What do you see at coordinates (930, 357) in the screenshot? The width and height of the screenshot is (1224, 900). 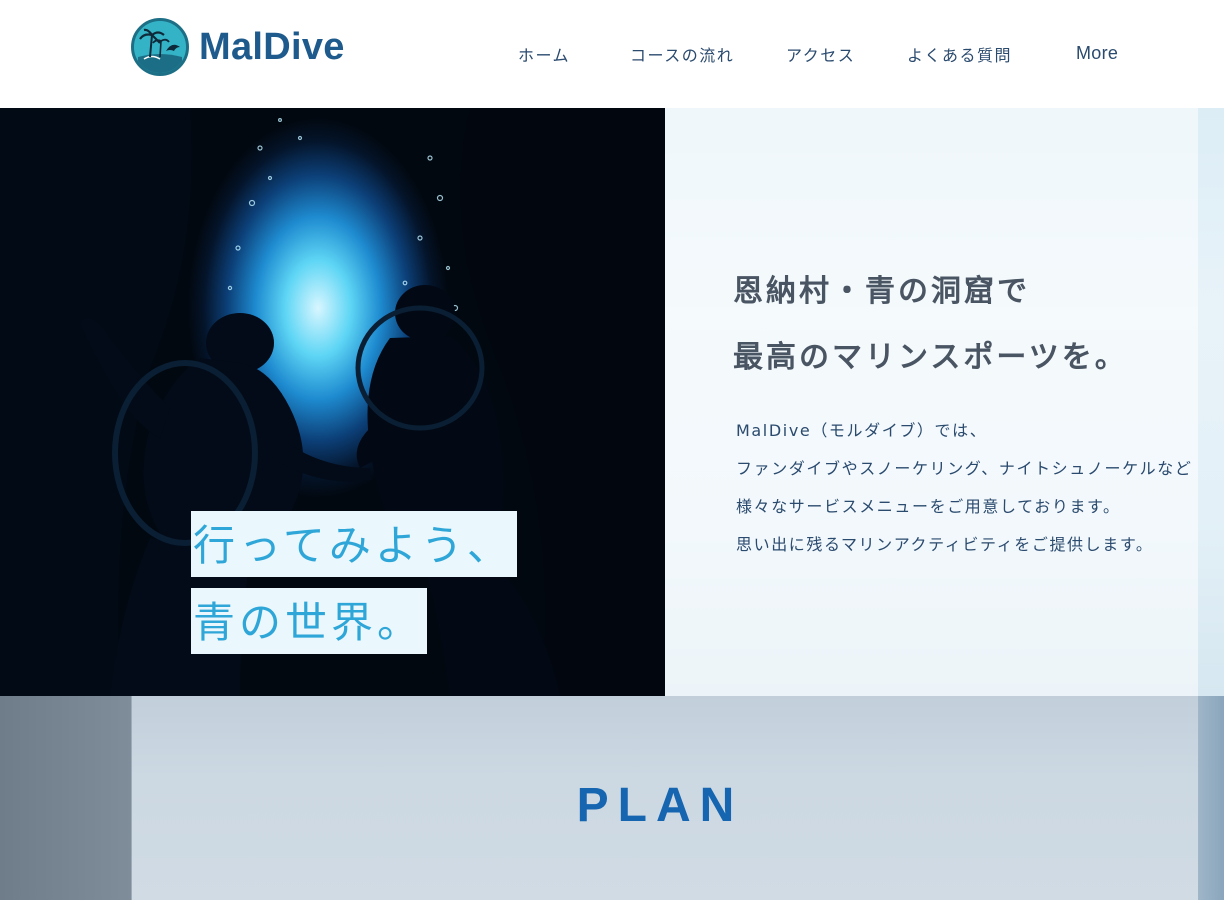 I see `intro-headline-line2: 最高のマリンスポーツを。` at bounding box center [930, 357].